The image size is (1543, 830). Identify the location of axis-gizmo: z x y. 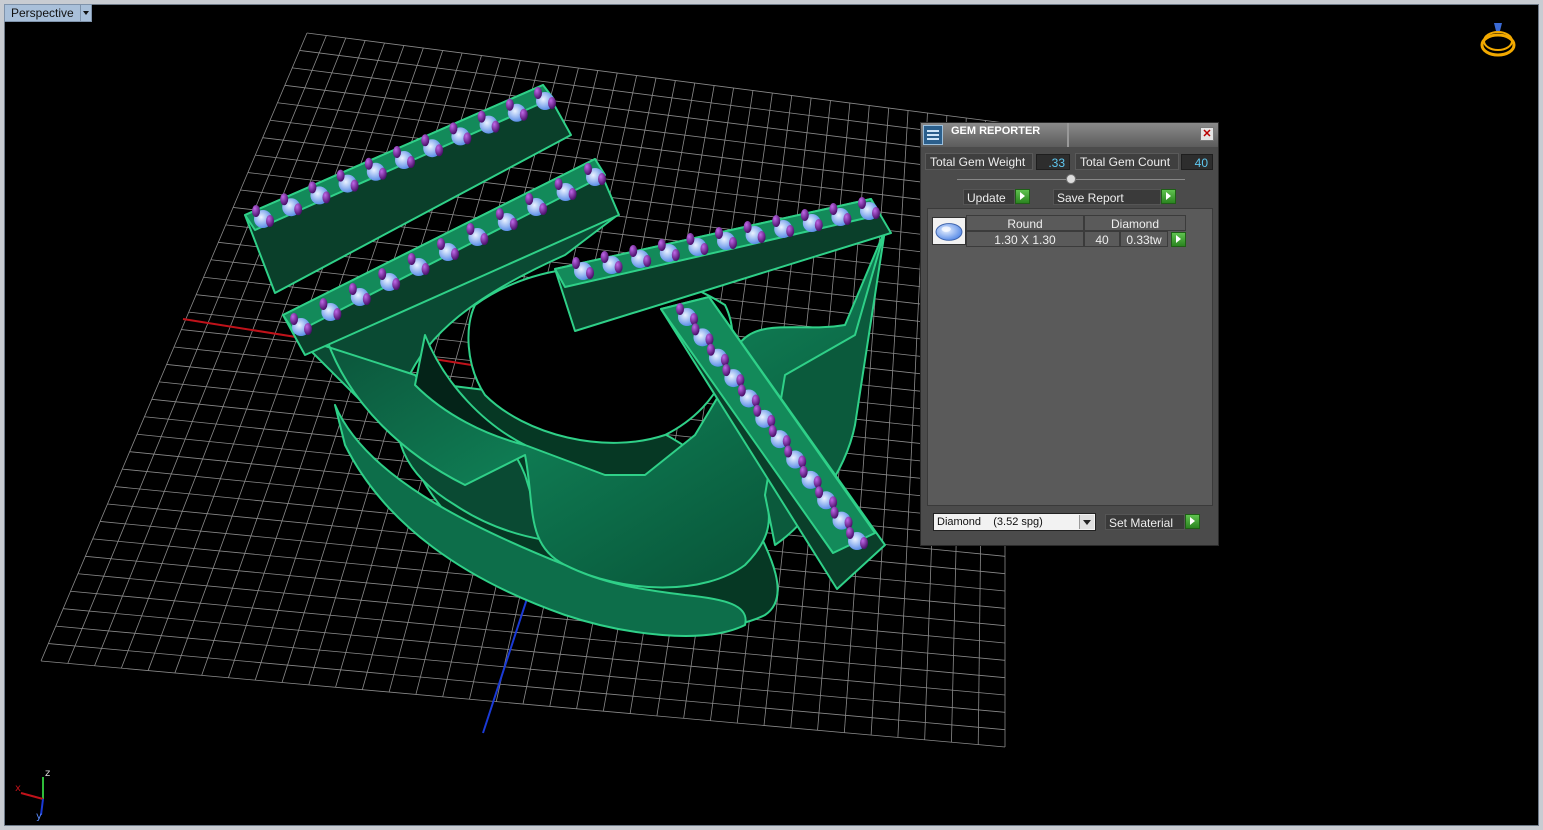
(32, 794).